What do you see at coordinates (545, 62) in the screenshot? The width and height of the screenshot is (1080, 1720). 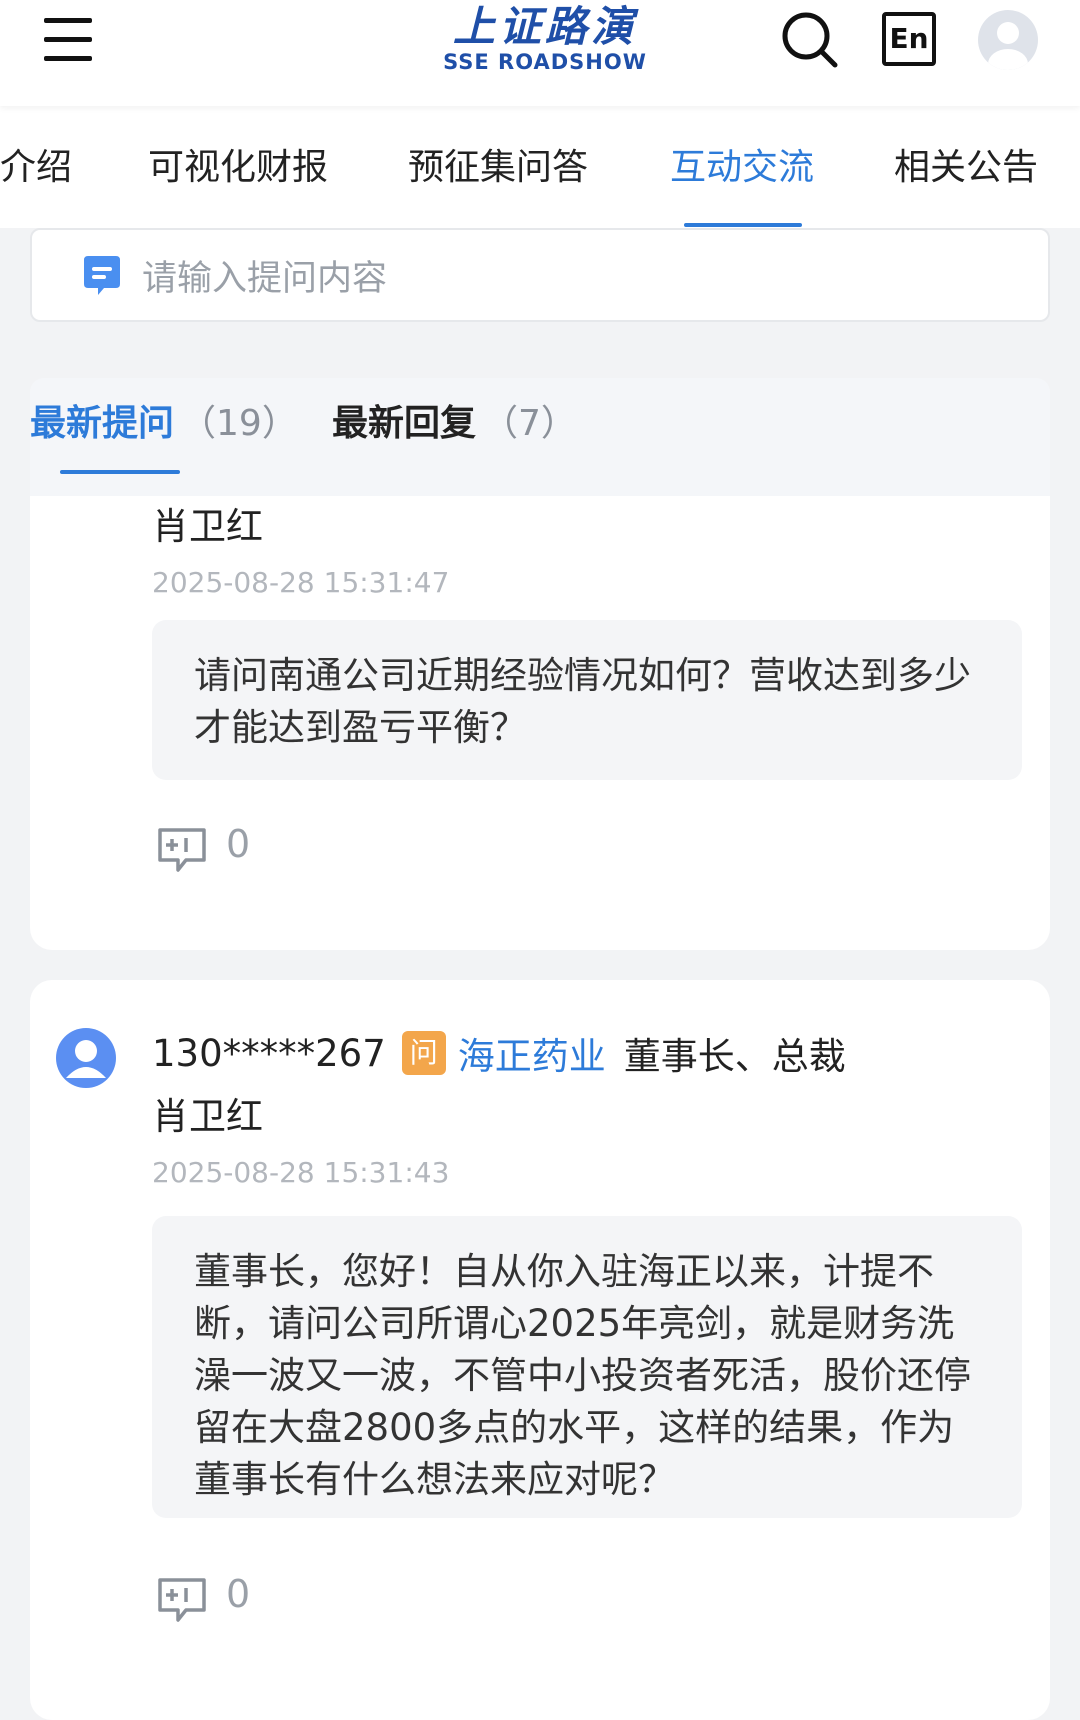 I see `logo-en: SSE ROADSHOW` at bounding box center [545, 62].